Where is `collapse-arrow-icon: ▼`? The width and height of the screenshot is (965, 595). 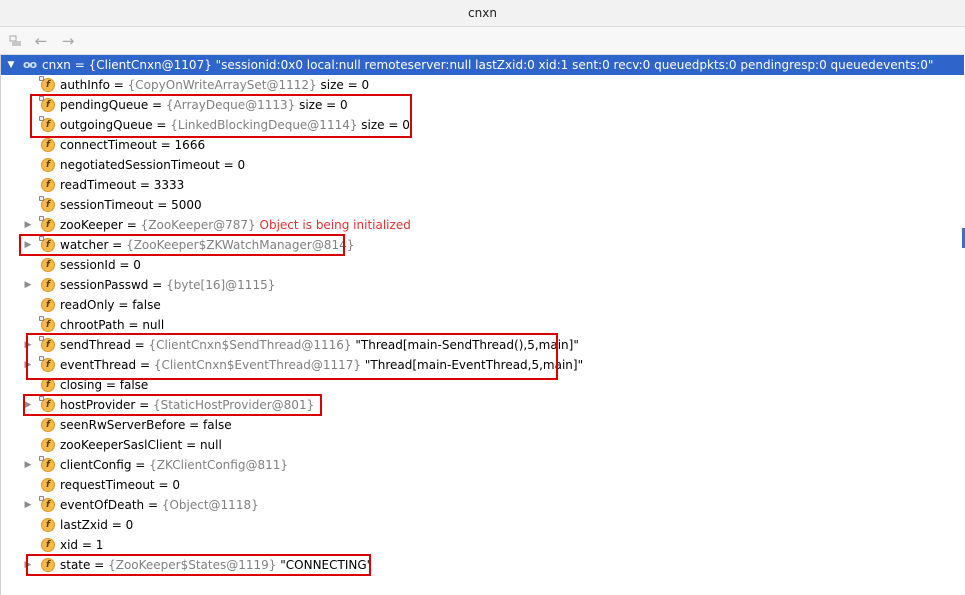 collapse-arrow-icon: ▼ is located at coordinates (11, 65).